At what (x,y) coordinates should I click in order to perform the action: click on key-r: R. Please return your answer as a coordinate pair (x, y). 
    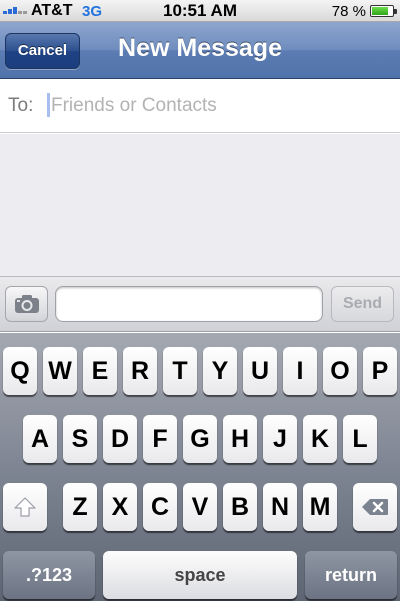
    Looking at the image, I should click on (140, 371).